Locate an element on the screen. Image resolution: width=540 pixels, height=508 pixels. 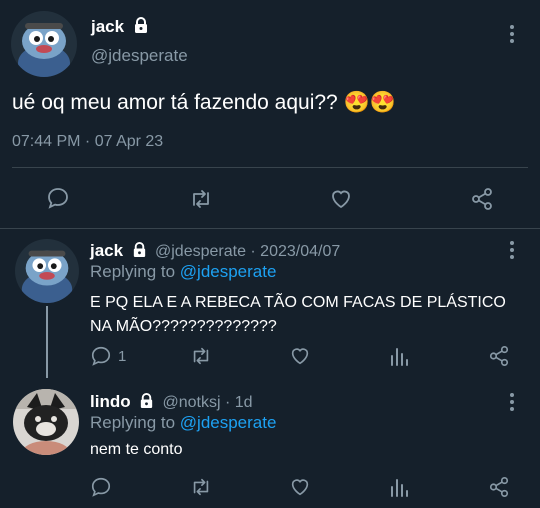
reply-count: 1 is located at coordinates (122, 356).